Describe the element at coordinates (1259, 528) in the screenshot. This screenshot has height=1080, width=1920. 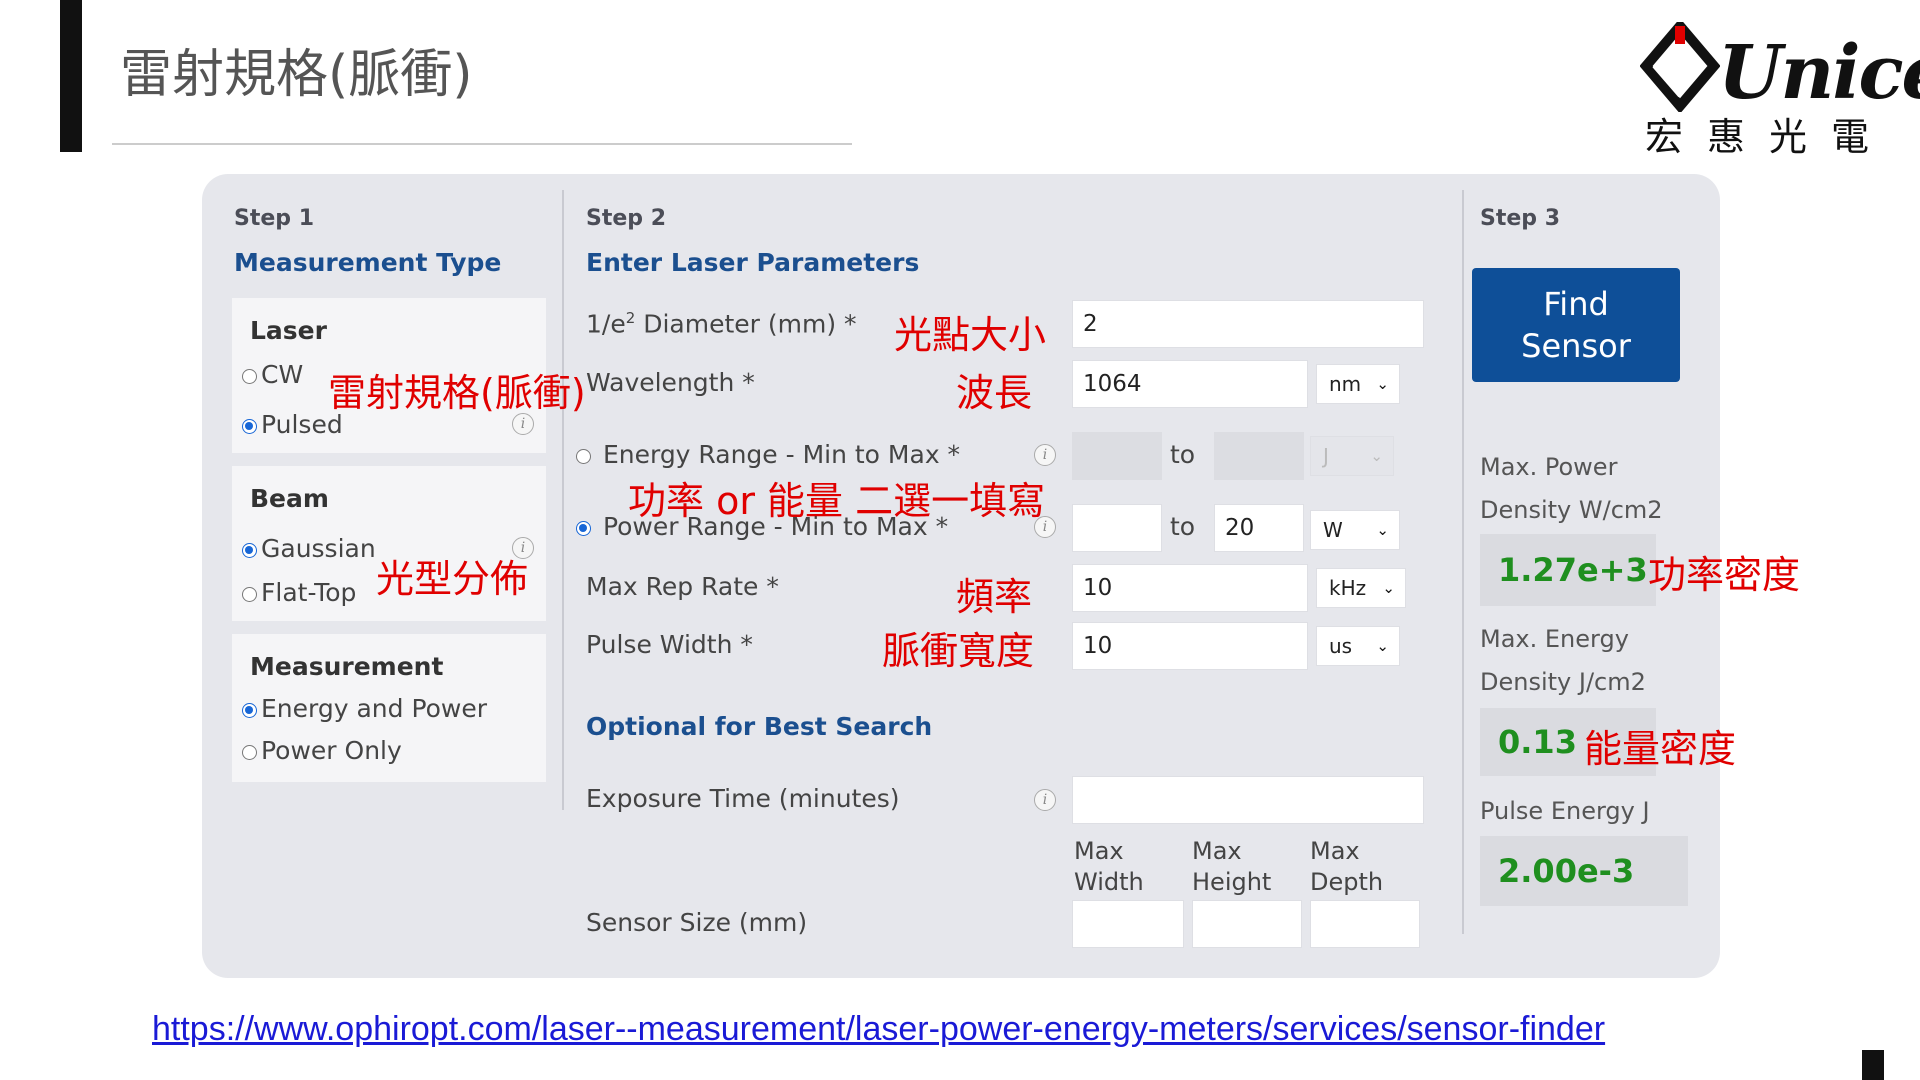
I see `power-max-input: 20` at that location.